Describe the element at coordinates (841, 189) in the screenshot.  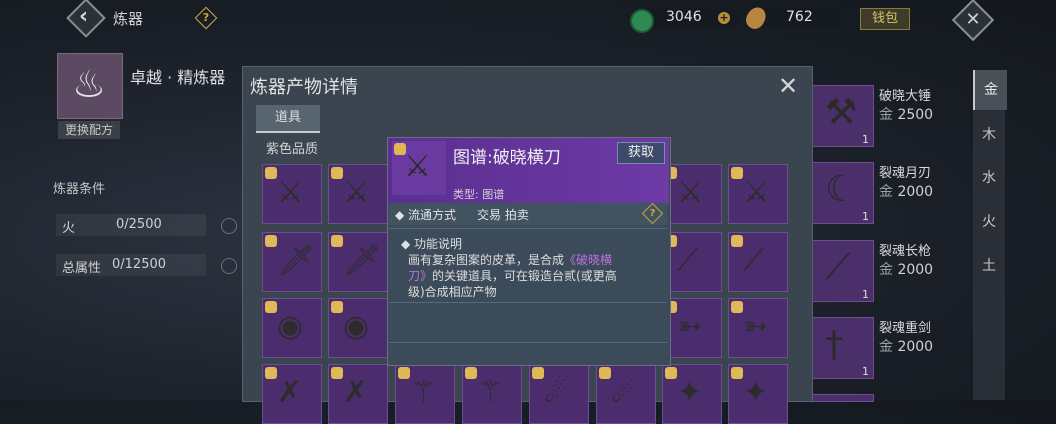
I see `crescent-blade-icon: ☾` at that location.